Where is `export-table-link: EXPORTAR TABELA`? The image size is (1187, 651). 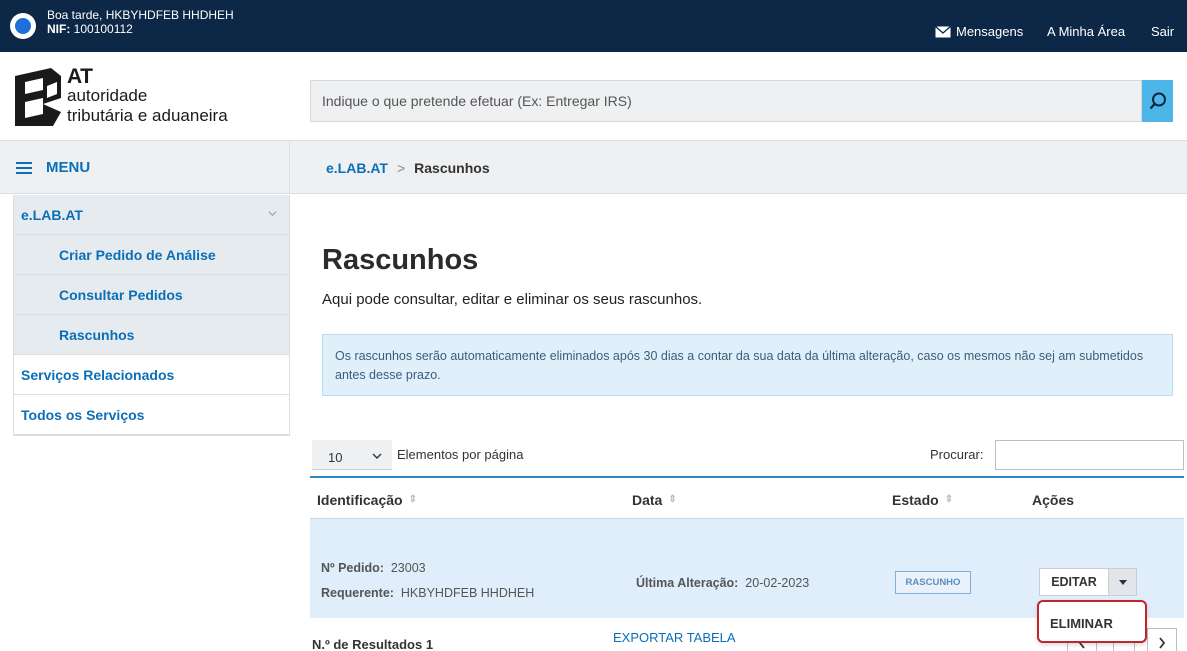 export-table-link: EXPORTAR TABELA is located at coordinates (674, 637).